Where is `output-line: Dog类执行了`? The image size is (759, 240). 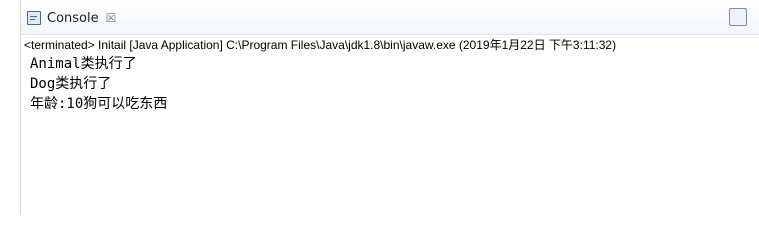 output-line: Dog类执行了 is located at coordinates (71, 84).